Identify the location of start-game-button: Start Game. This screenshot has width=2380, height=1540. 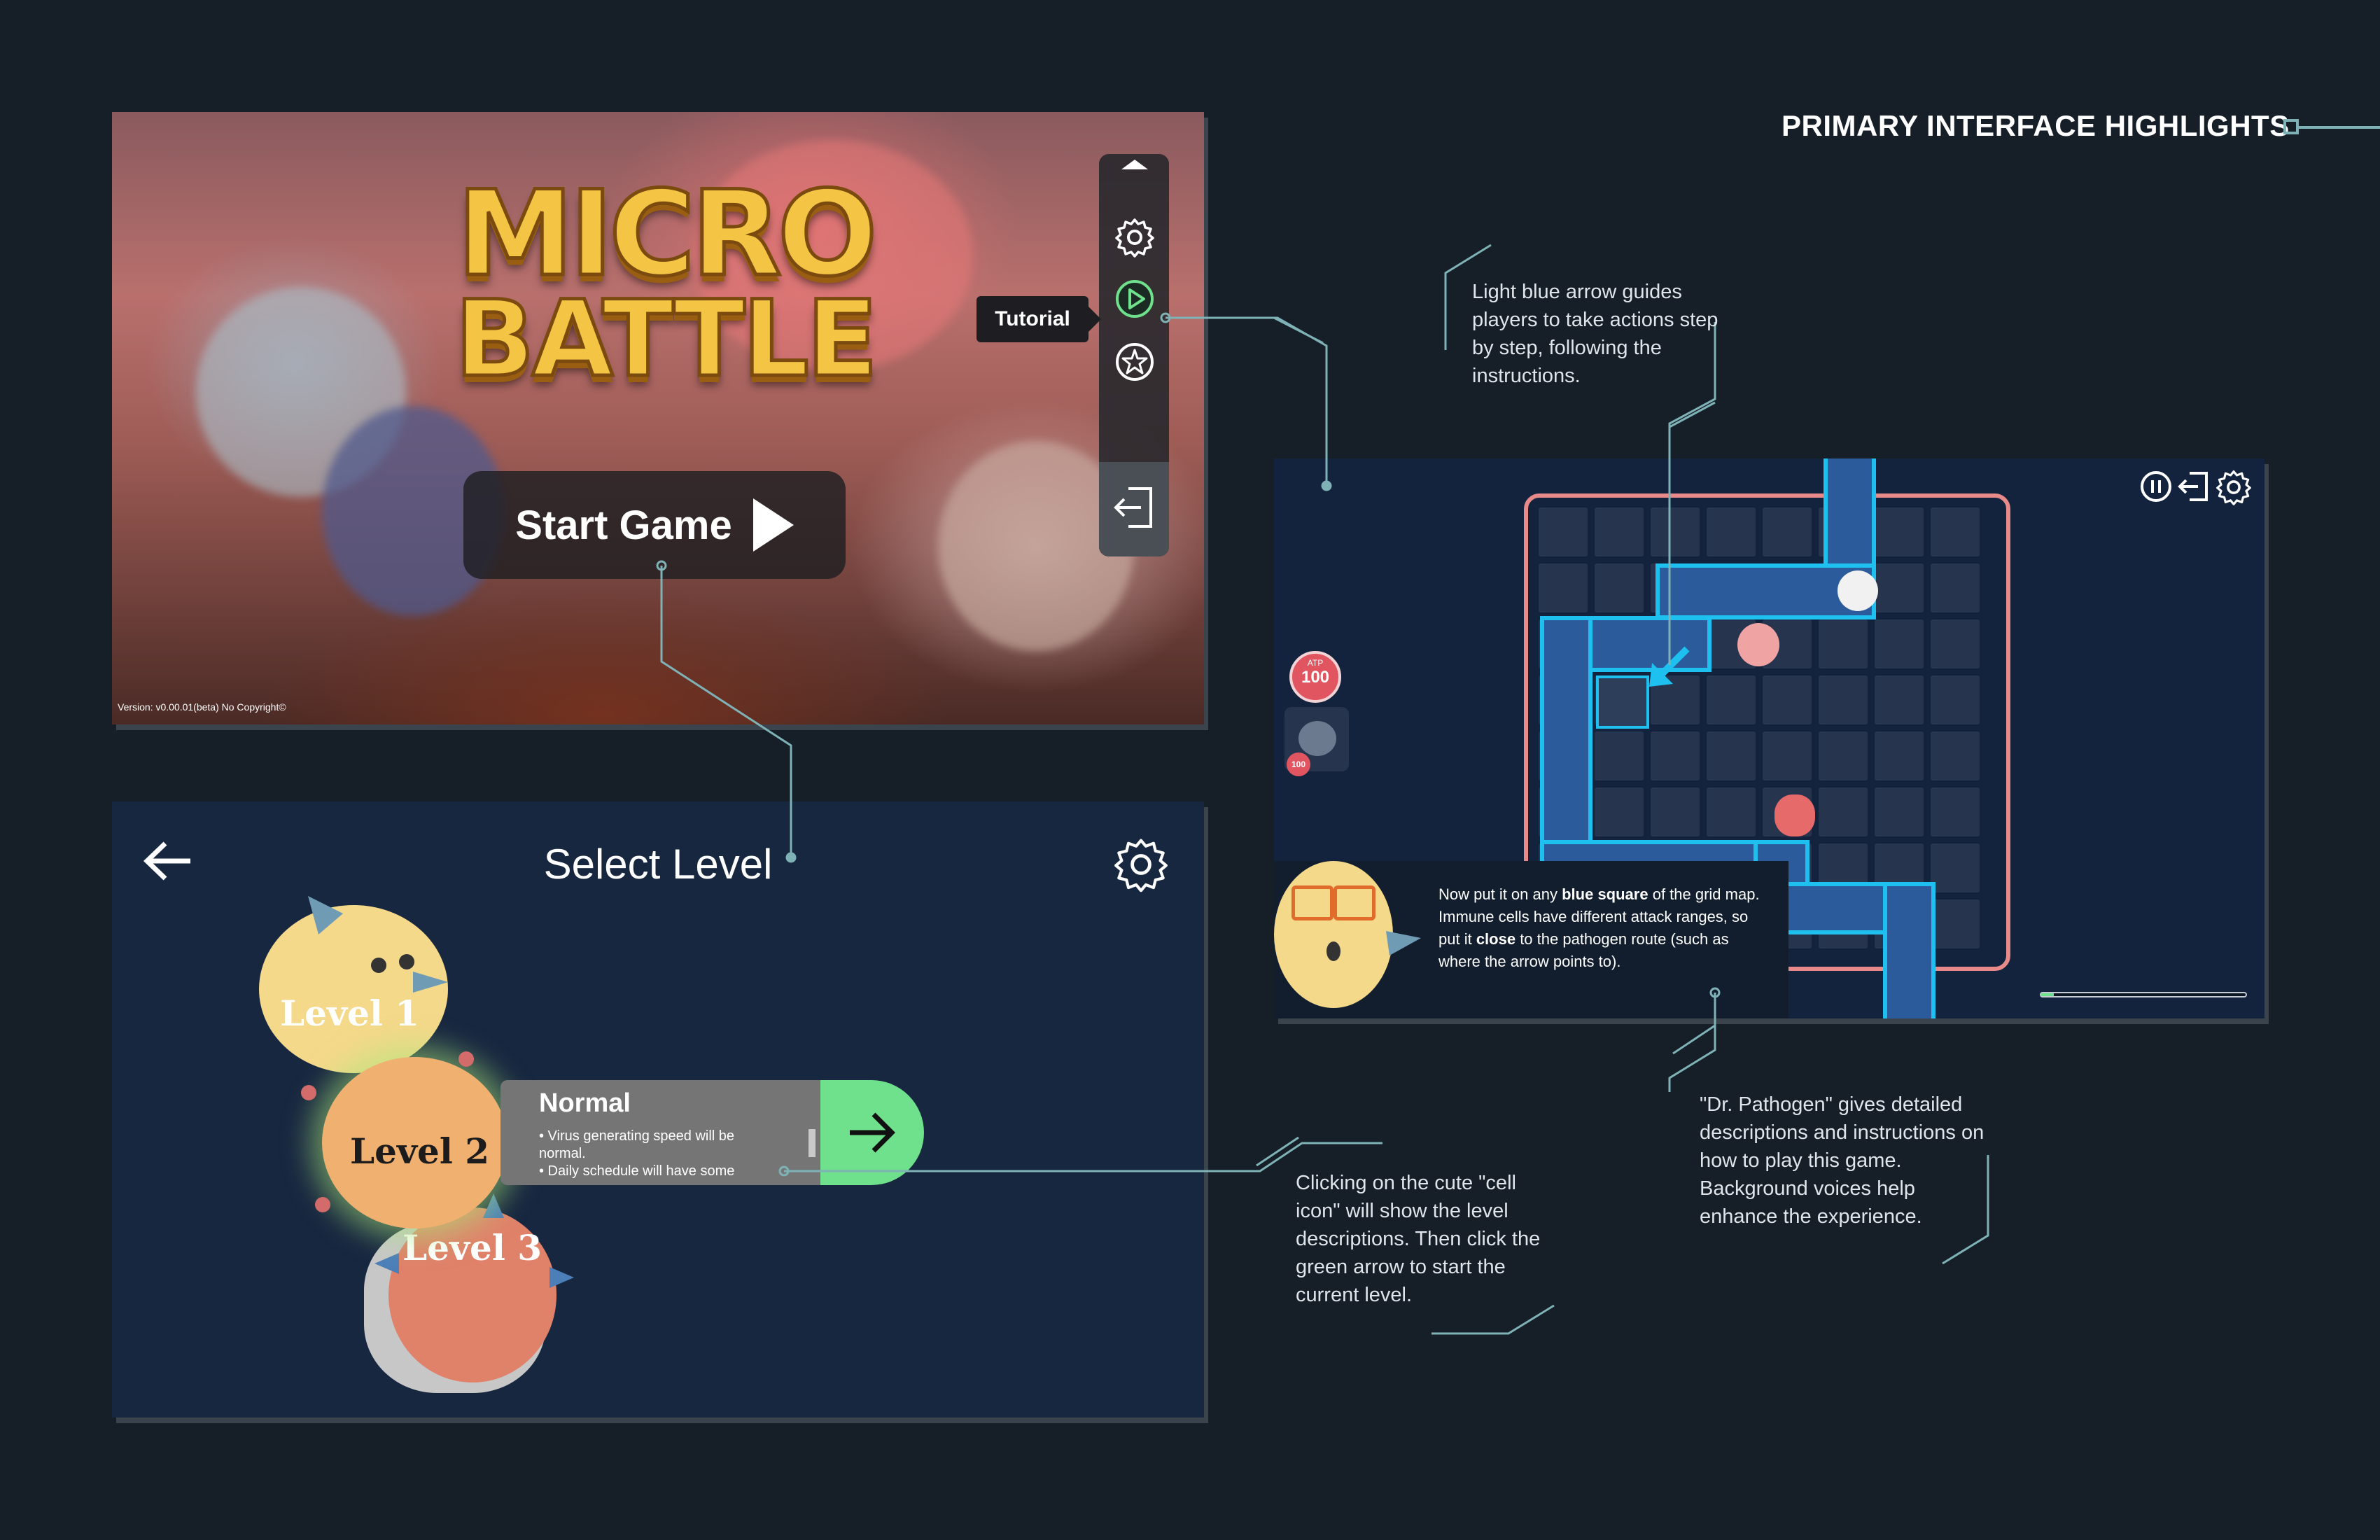
(654, 525).